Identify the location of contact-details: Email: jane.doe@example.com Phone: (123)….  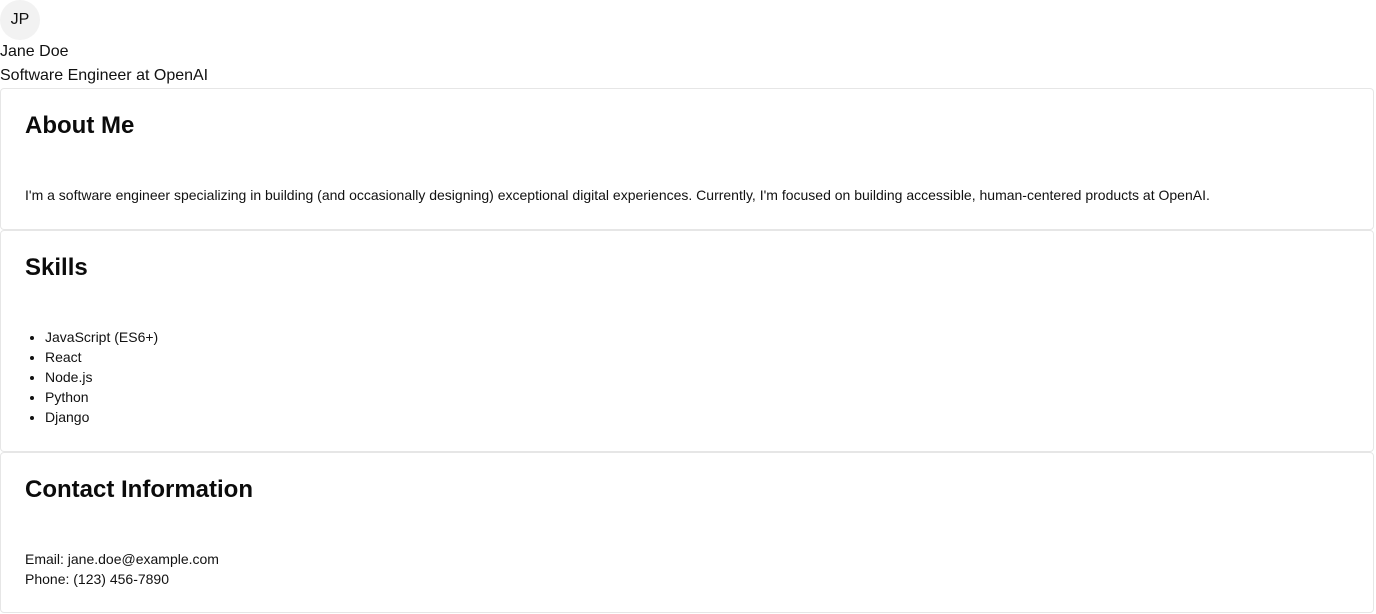
(122, 569).